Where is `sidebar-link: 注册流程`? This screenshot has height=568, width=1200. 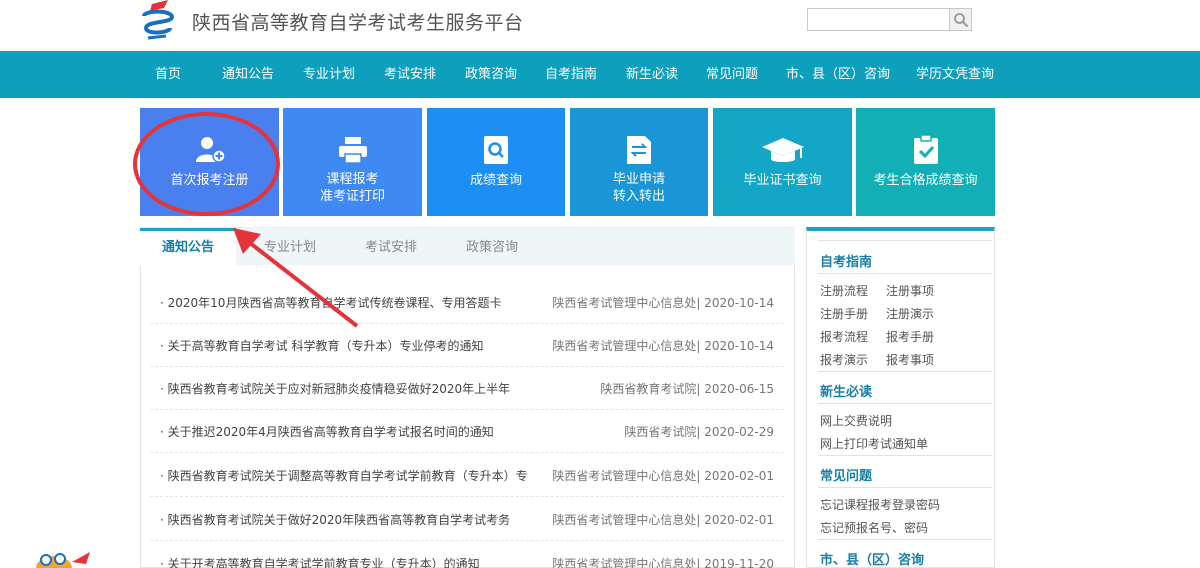 sidebar-link: 注册流程 is located at coordinates (844, 290).